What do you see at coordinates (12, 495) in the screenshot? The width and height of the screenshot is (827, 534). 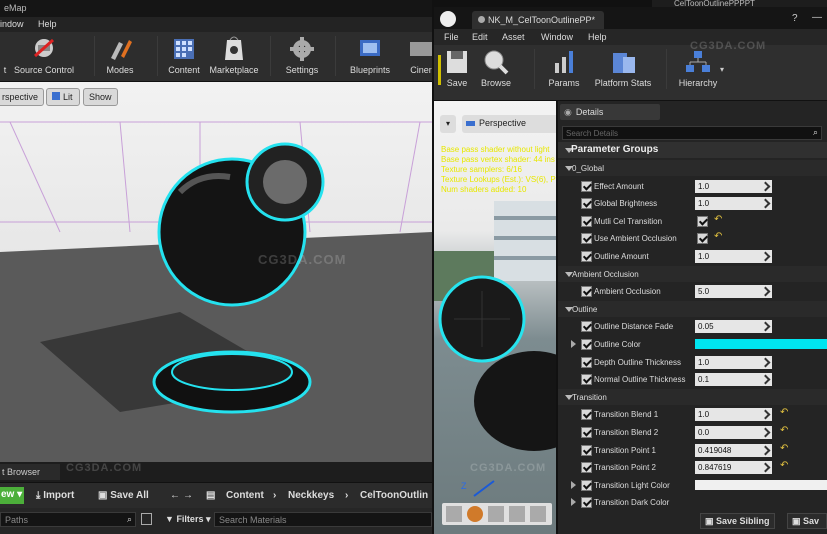 I see `add-new-button: ew ▾` at bounding box center [12, 495].